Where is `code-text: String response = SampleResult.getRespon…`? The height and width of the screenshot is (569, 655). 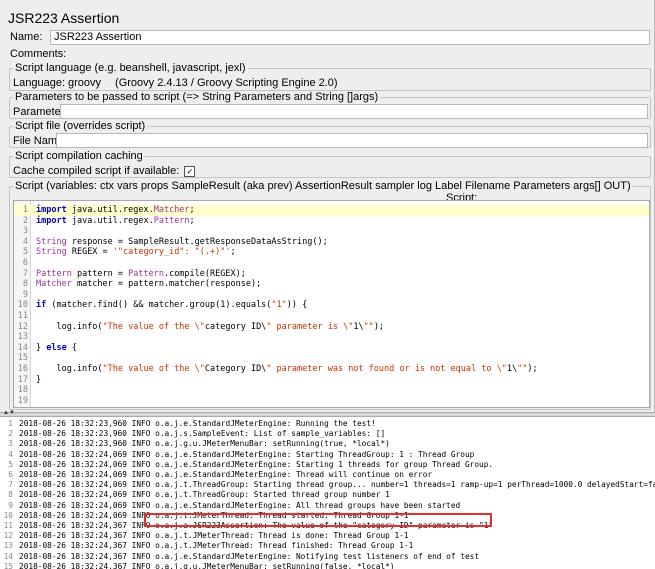 code-text: String response = SampleResult.getRespon… is located at coordinates (182, 241).